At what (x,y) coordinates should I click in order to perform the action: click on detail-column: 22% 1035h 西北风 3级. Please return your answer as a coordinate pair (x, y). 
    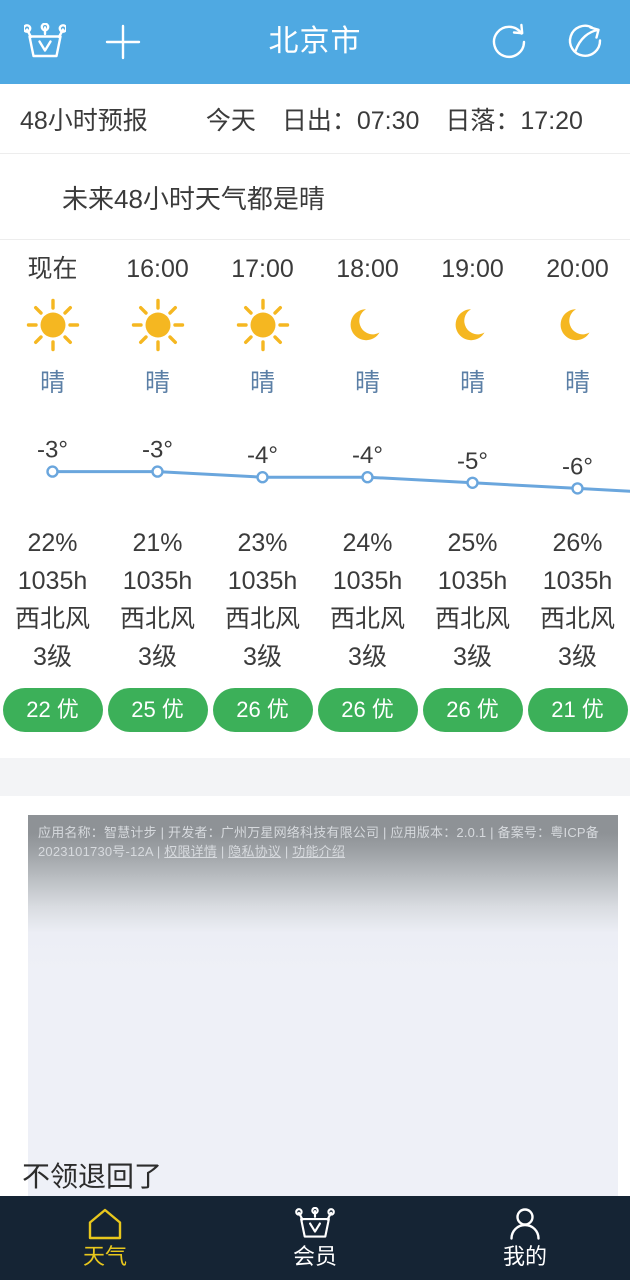
    Looking at the image, I should click on (52, 600).